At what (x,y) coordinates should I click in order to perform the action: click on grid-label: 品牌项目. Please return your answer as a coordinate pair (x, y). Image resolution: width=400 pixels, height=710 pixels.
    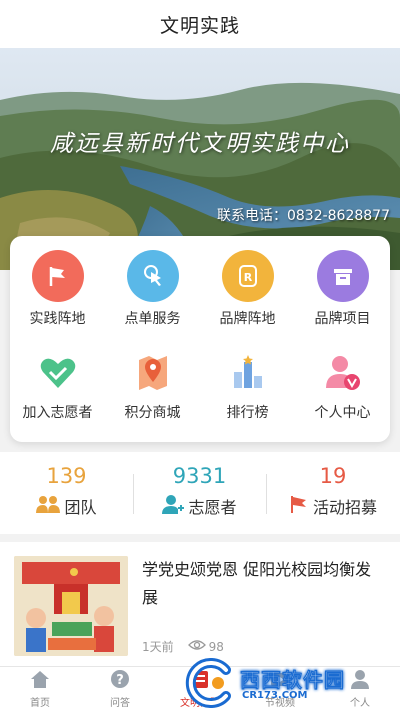
    Looking at the image, I should click on (342, 319).